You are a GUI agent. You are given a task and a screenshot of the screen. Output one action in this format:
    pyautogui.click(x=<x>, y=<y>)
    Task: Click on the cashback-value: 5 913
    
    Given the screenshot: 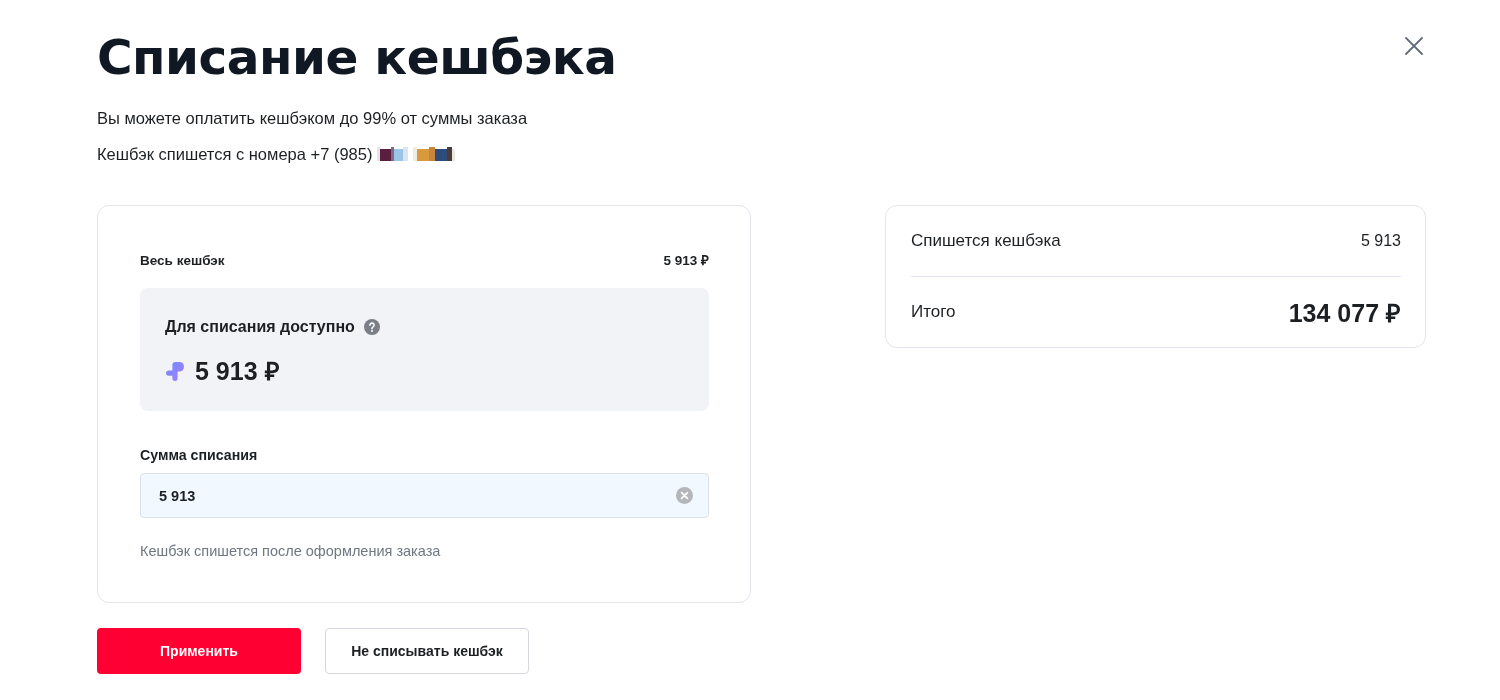 What is the action you would take?
    pyautogui.click(x=1380, y=241)
    